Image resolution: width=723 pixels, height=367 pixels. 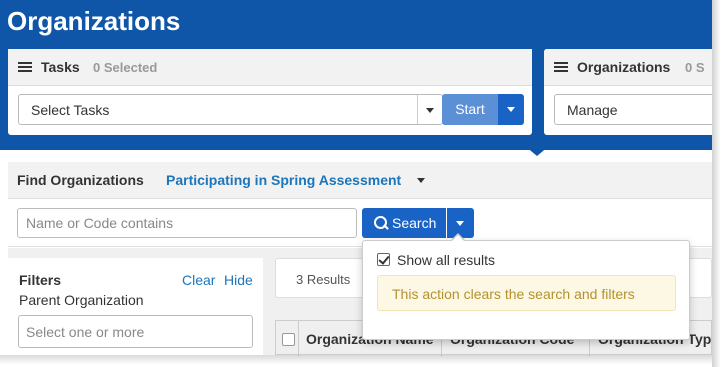 I want to click on organizations-panel-title: Organizations, so click(x=624, y=67).